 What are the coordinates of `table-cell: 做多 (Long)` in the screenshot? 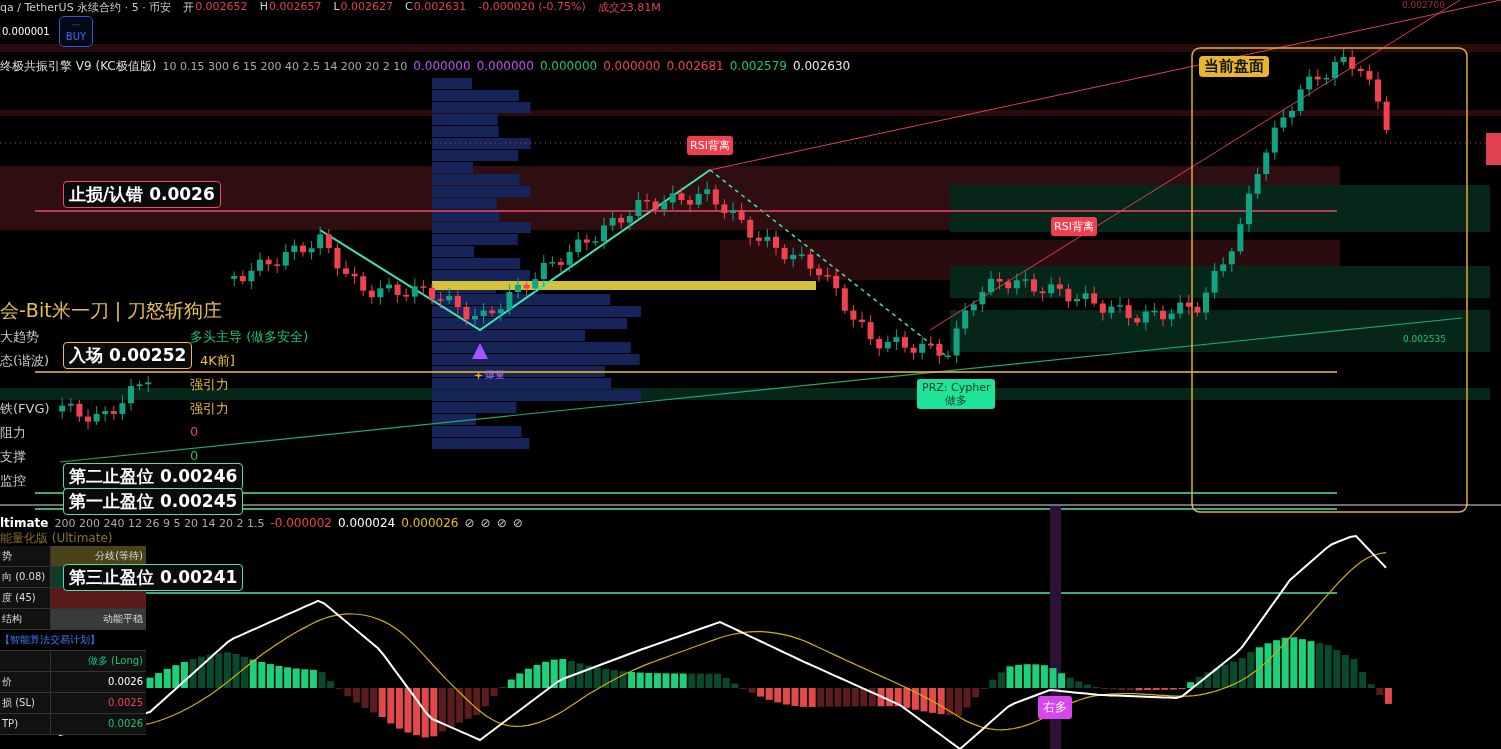 It's located at (98, 661).